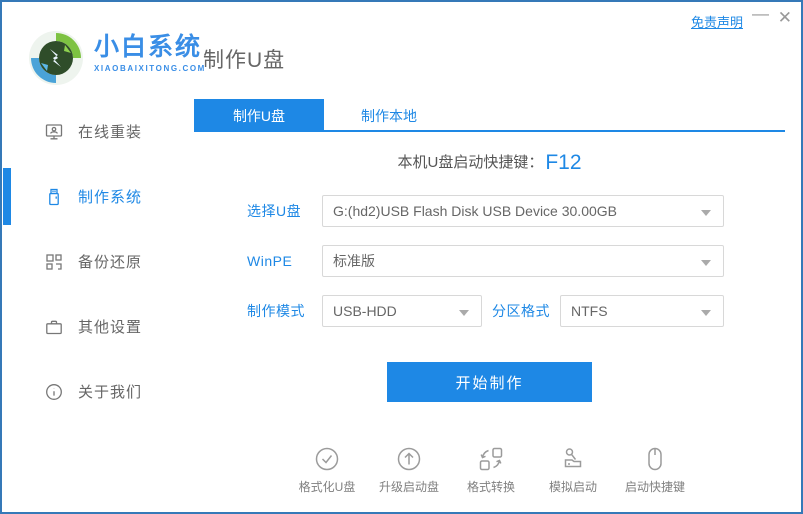 The height and width of the screenshot is (514, 803). What do you see at coordinates (409, 459) in the screenshot?
I see `arrow-up-circle-icon` at bounding box center [409, 459].